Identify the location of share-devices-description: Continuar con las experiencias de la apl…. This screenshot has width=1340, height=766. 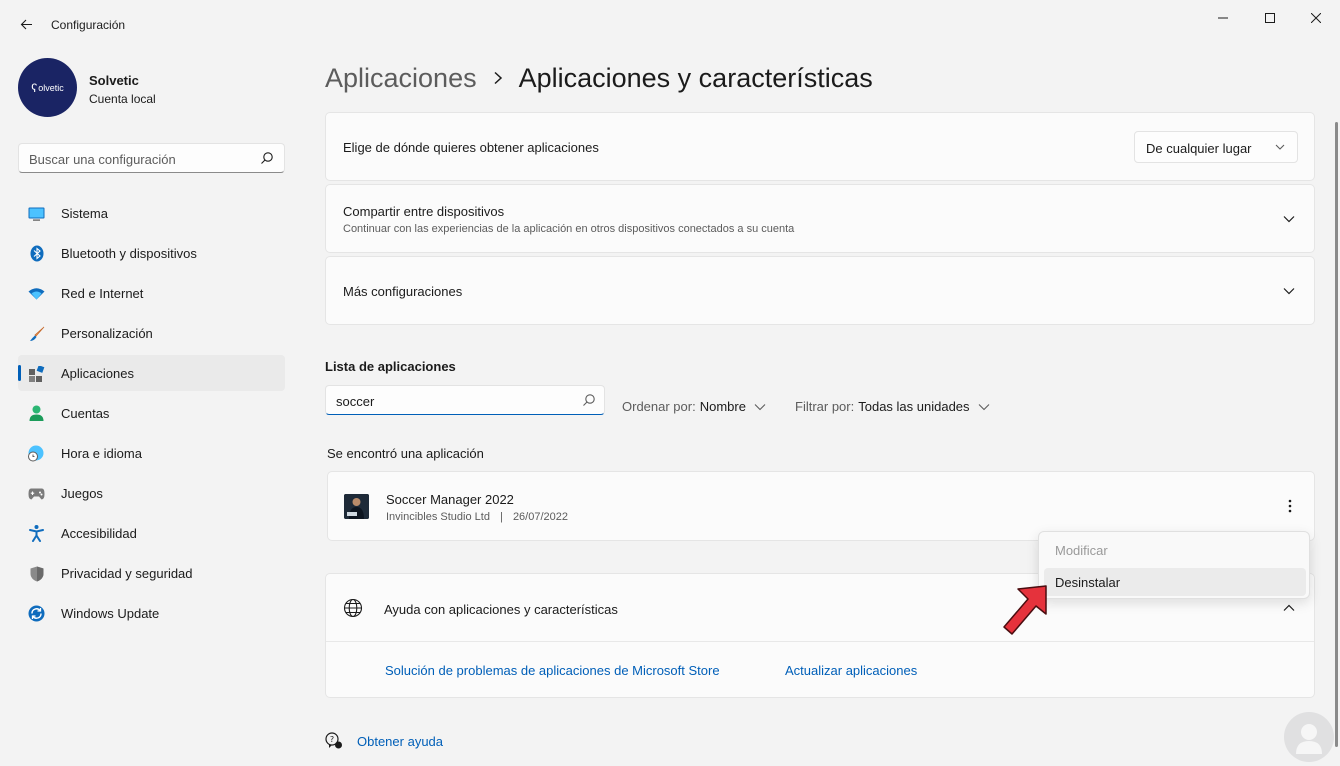
(569, 229).